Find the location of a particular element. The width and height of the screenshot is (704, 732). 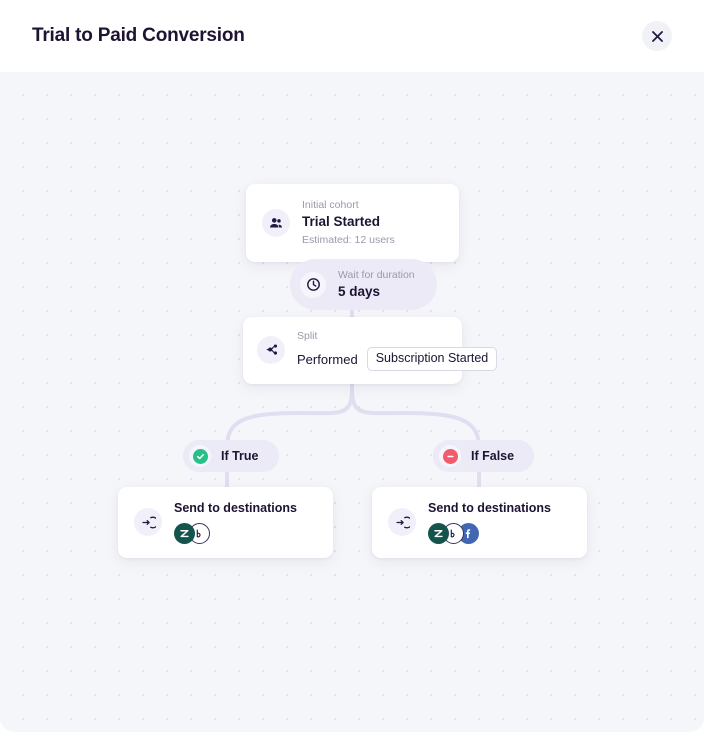

node-branch-if-true: If True is located at coordinates (231, 456).